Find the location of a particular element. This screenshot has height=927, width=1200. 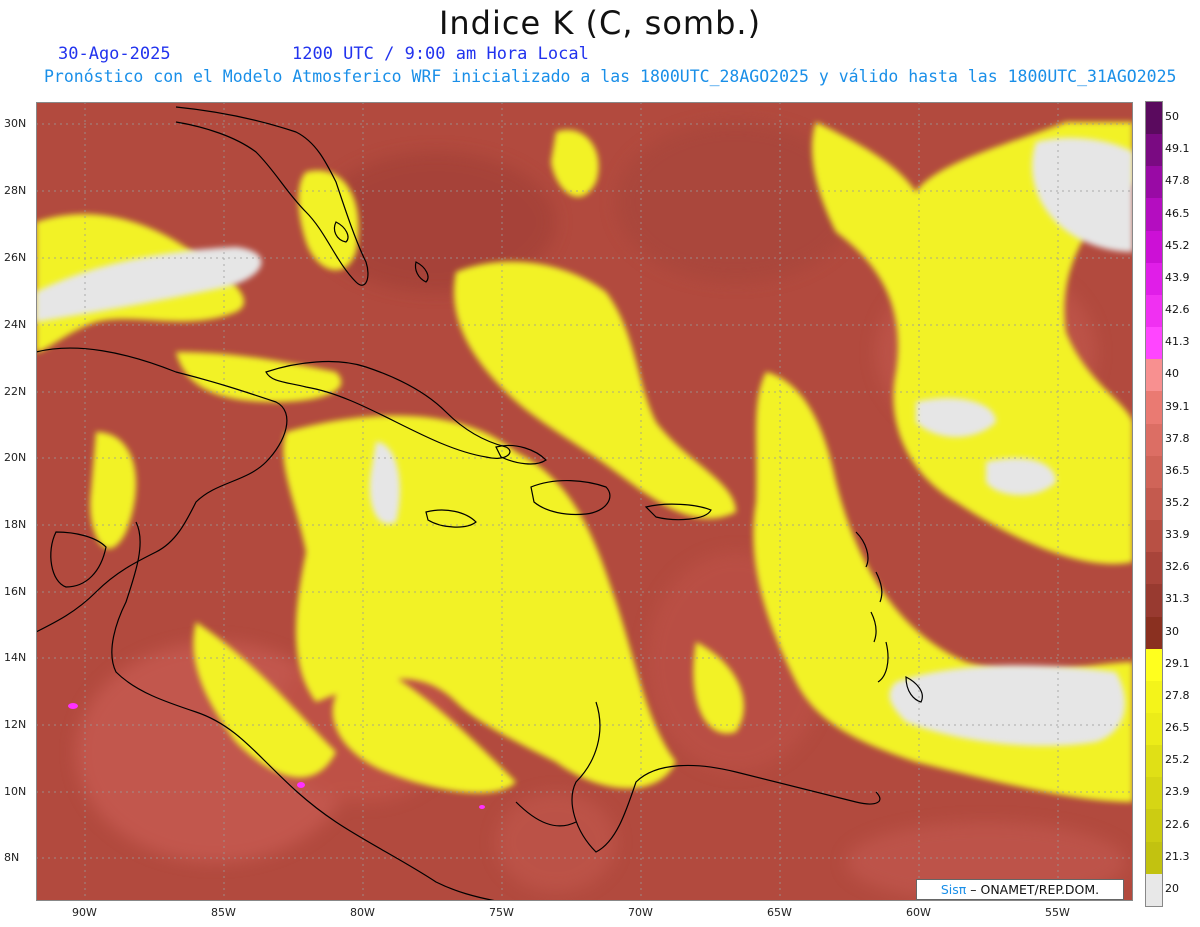

colorbar-label: 42.6 is located at coordinates (1177, 310).